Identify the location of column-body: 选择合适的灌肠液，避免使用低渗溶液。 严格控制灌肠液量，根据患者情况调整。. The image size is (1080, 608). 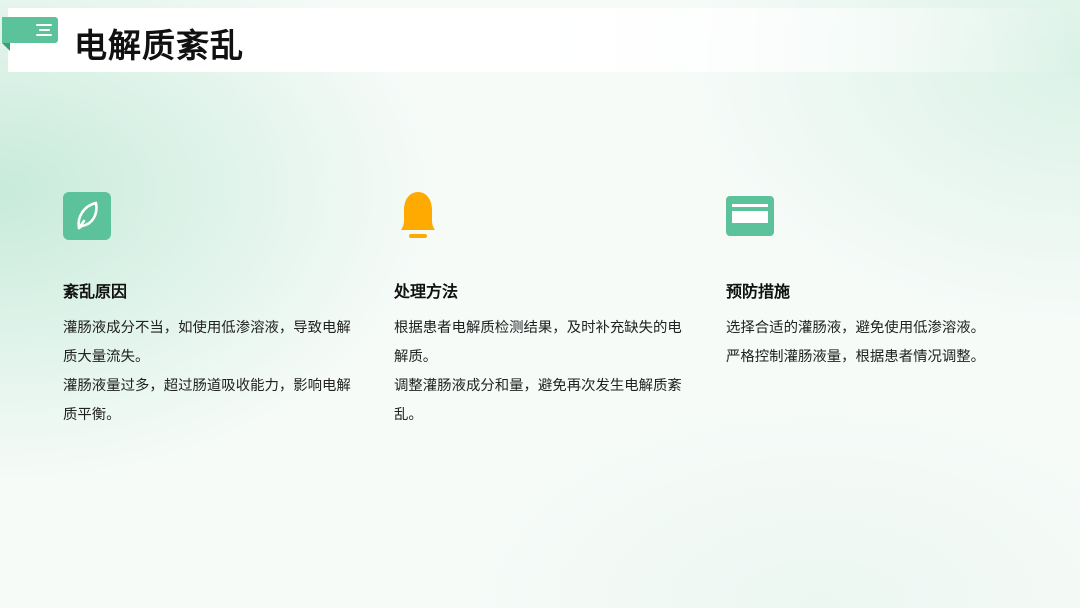
(871, 343).